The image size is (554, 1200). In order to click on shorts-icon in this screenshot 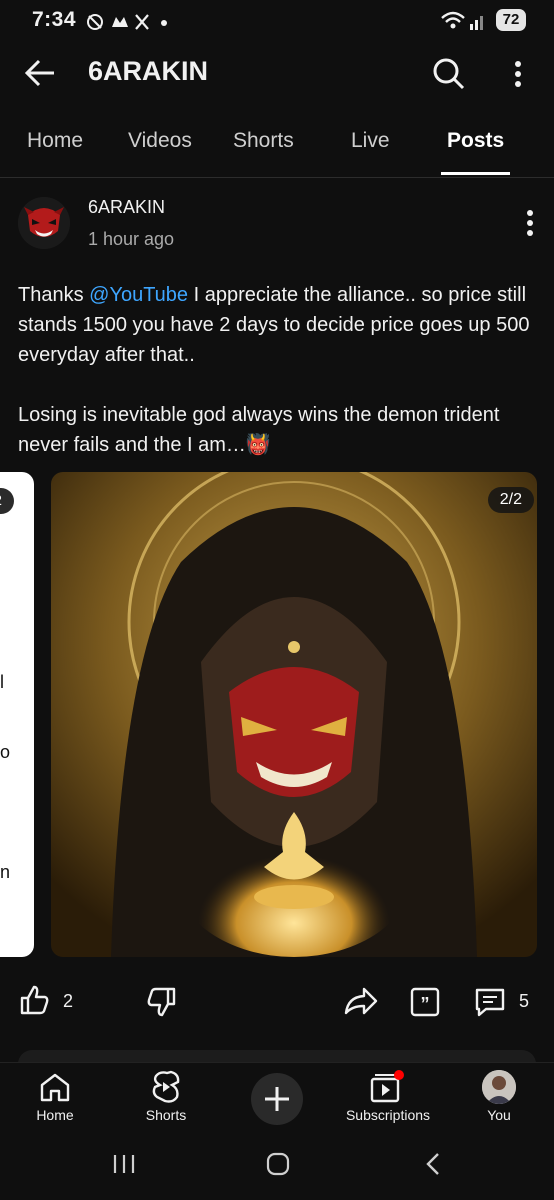, I will do `click(166, 1089)`.